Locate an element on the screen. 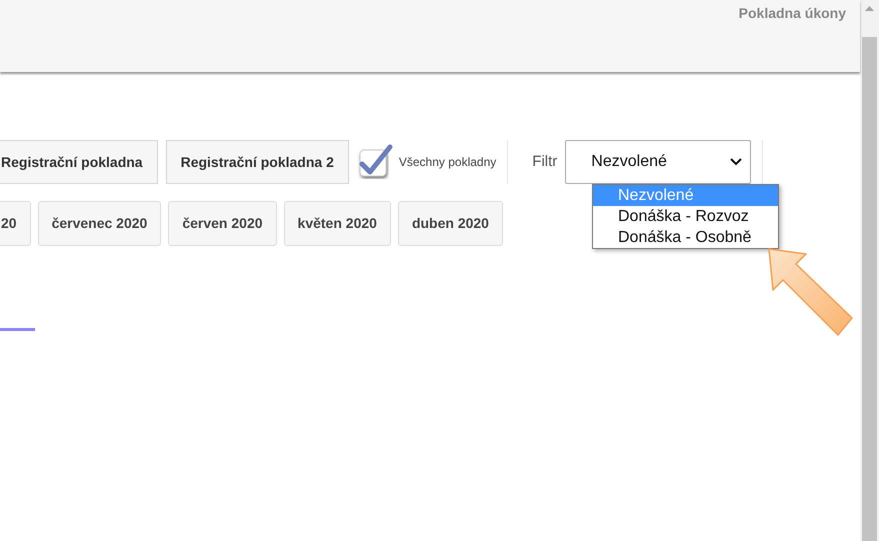 The width and height of the screenshot is (879, 541). filter-label: Filtr is located at coordinates (545, 162).